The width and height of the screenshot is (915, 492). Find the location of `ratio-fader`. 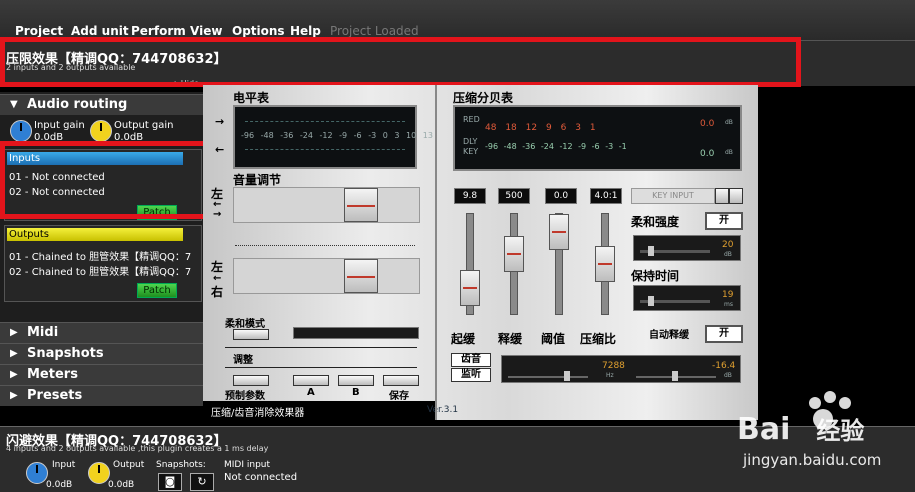

ratio-fader is located at coordinates (605, 264).